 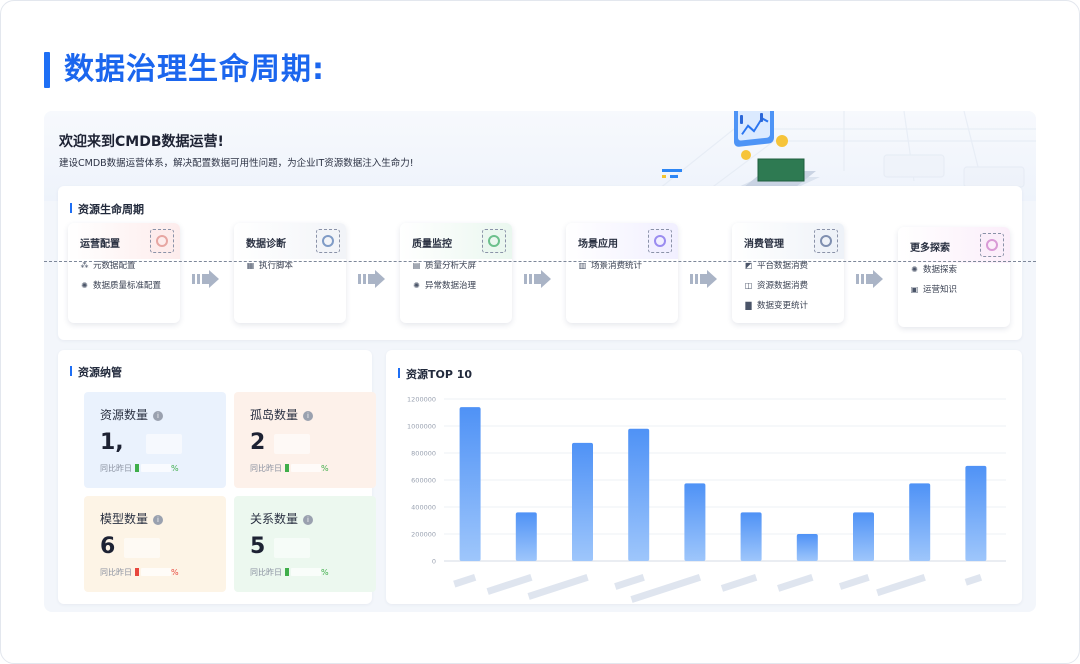 I want to click on settings-icon, so click(x=162, y=241).